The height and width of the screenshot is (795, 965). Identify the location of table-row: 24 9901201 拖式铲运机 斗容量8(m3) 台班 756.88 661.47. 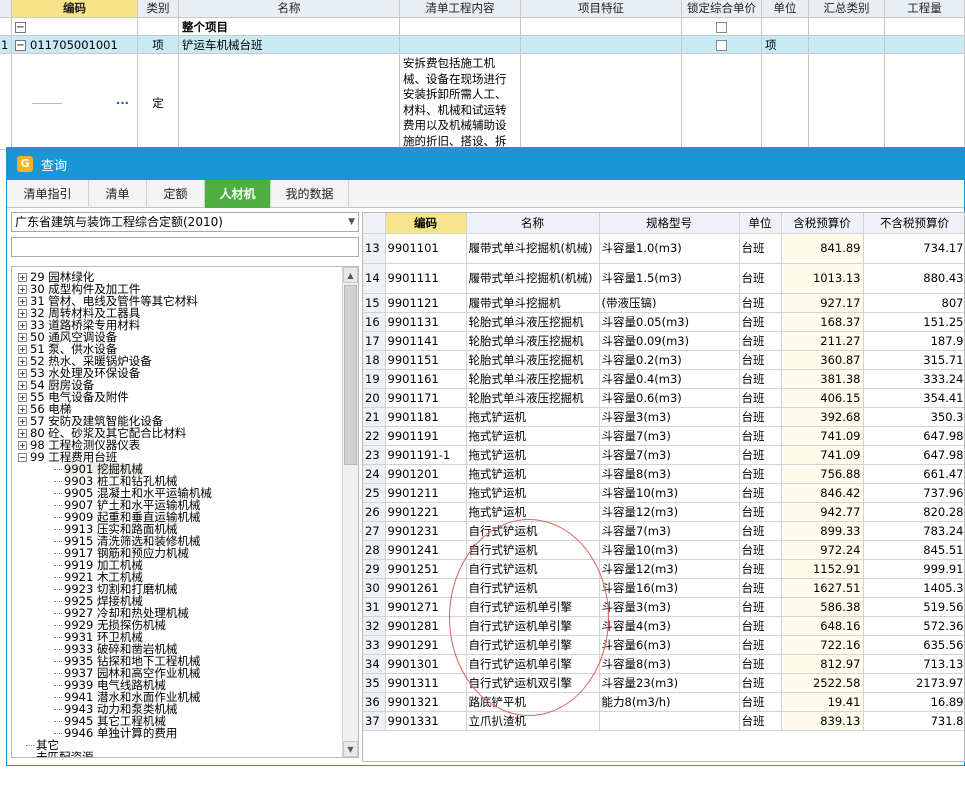
(663, 474).